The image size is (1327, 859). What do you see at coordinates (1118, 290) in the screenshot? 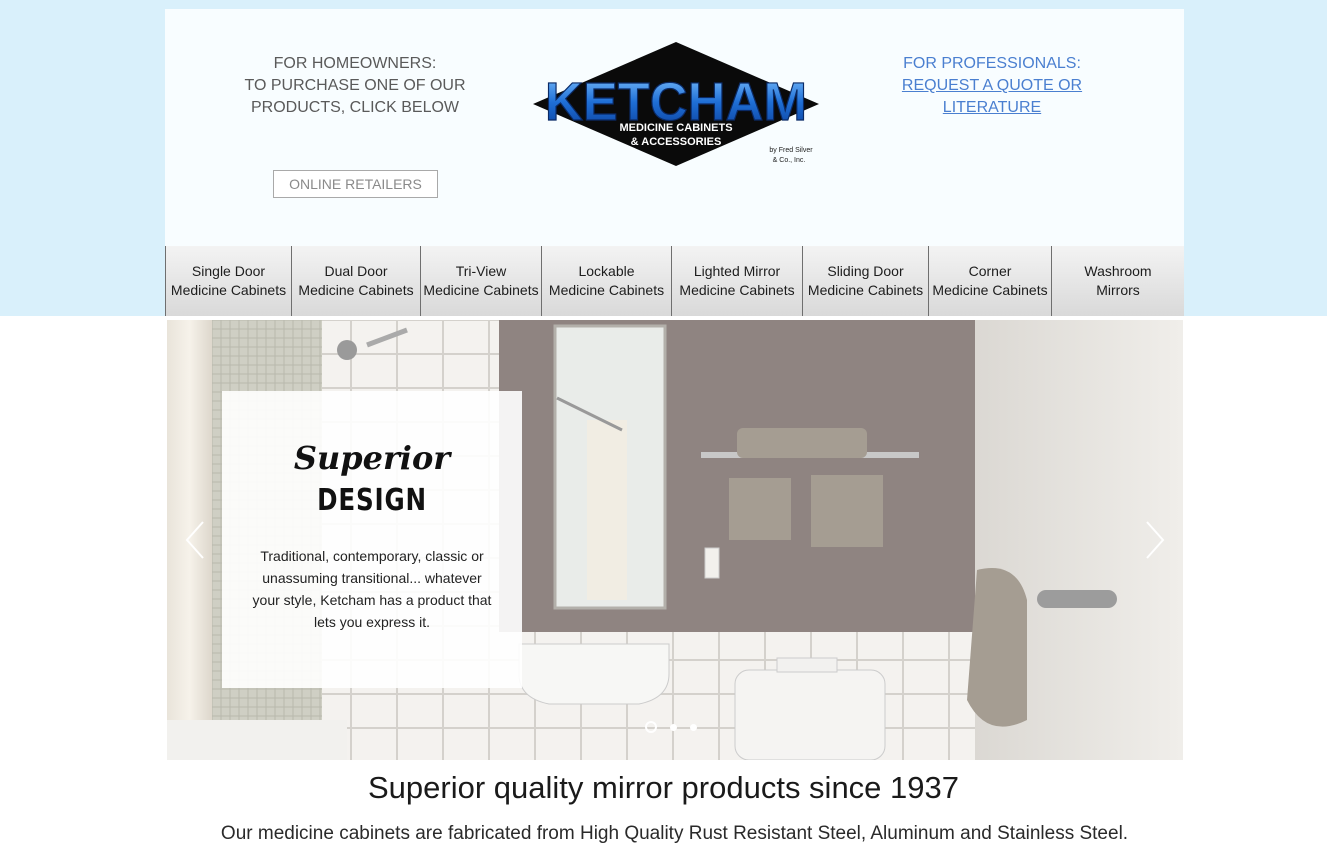
I see `nav-item-label-line-2: Mirrors` at bounding box center [1118, 290].